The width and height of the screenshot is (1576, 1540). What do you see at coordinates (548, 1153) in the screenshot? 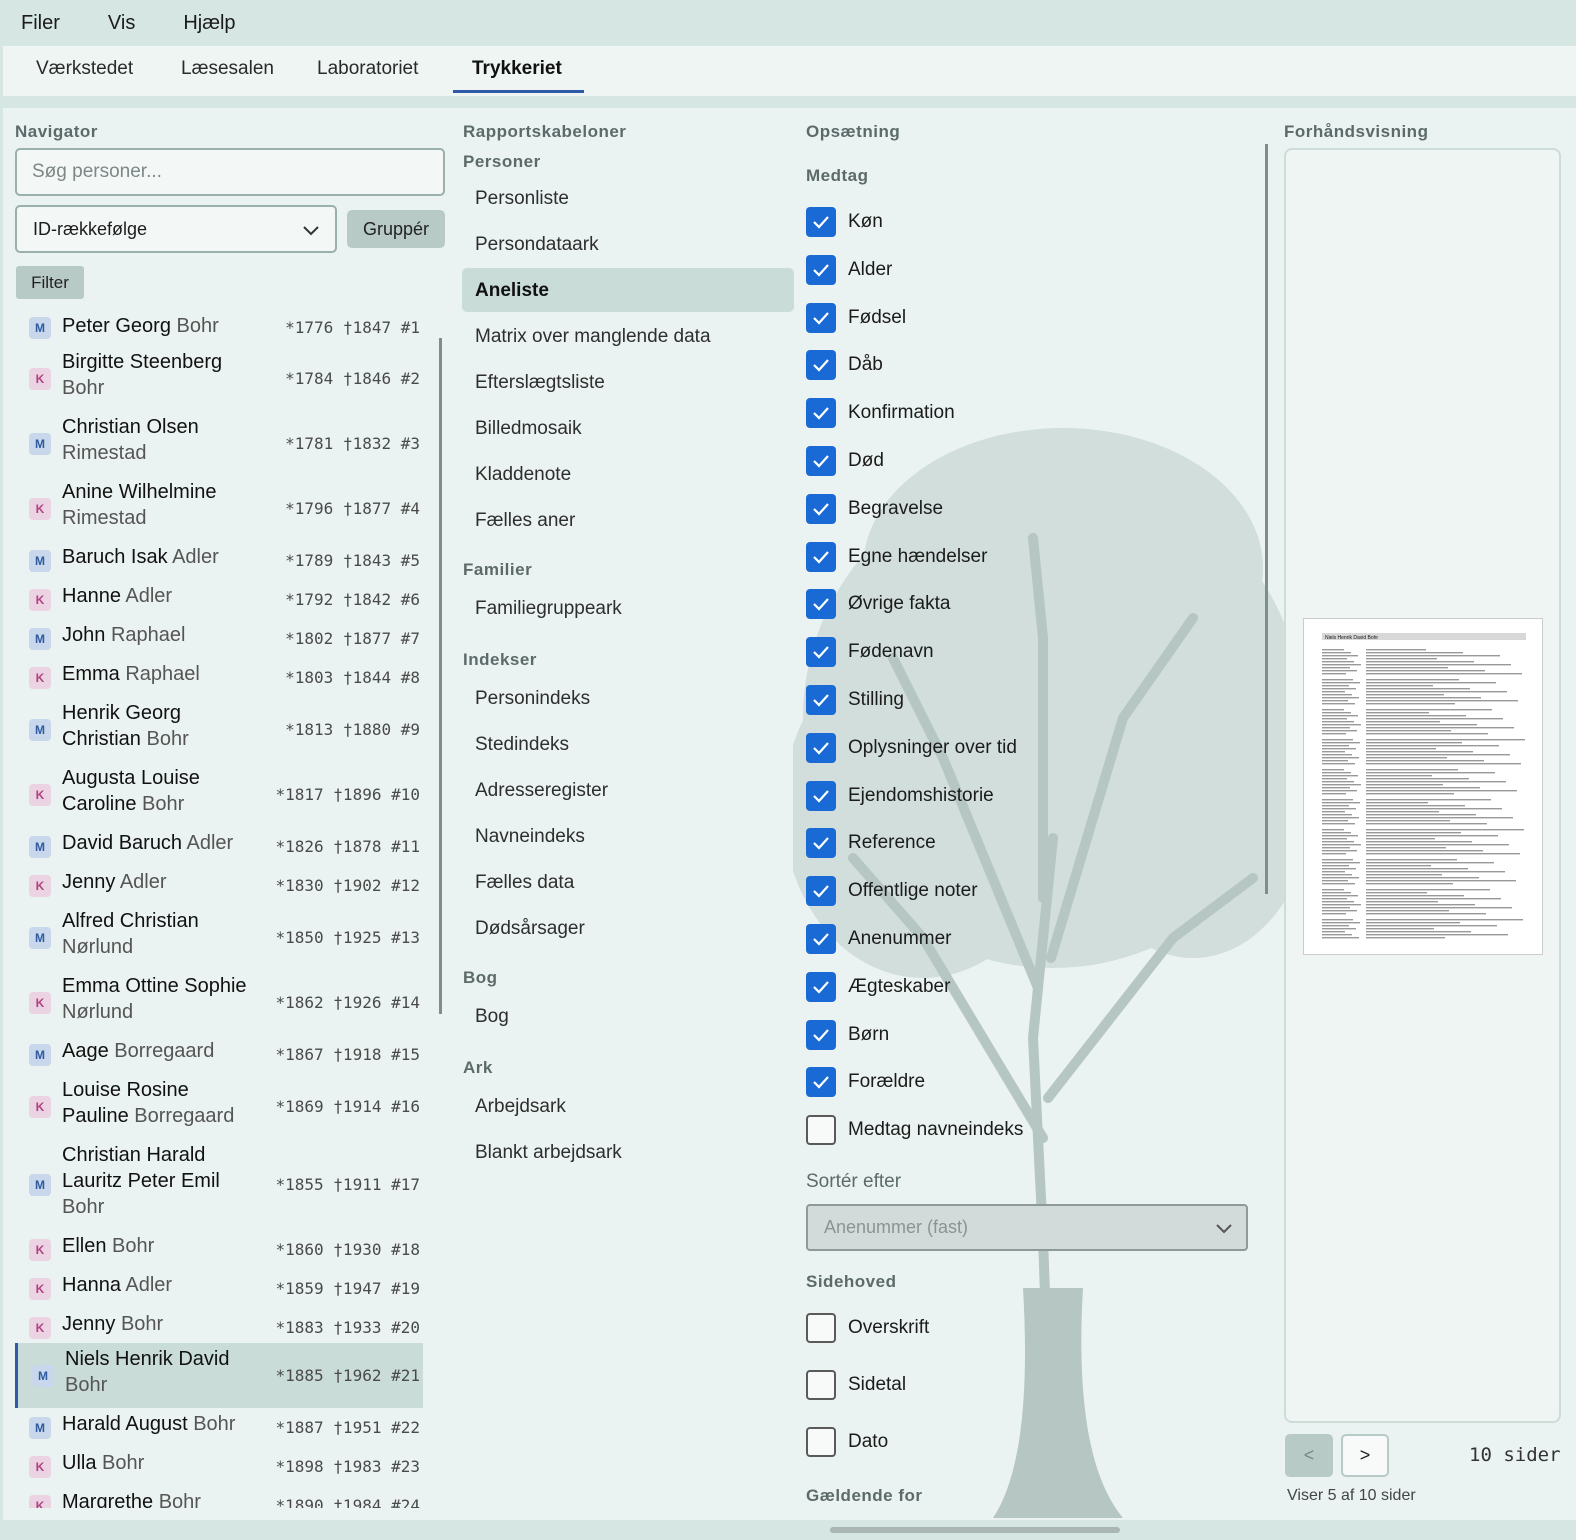
I see `template-item: Blankt arbejdsark` at bounding box center [548, 1153].